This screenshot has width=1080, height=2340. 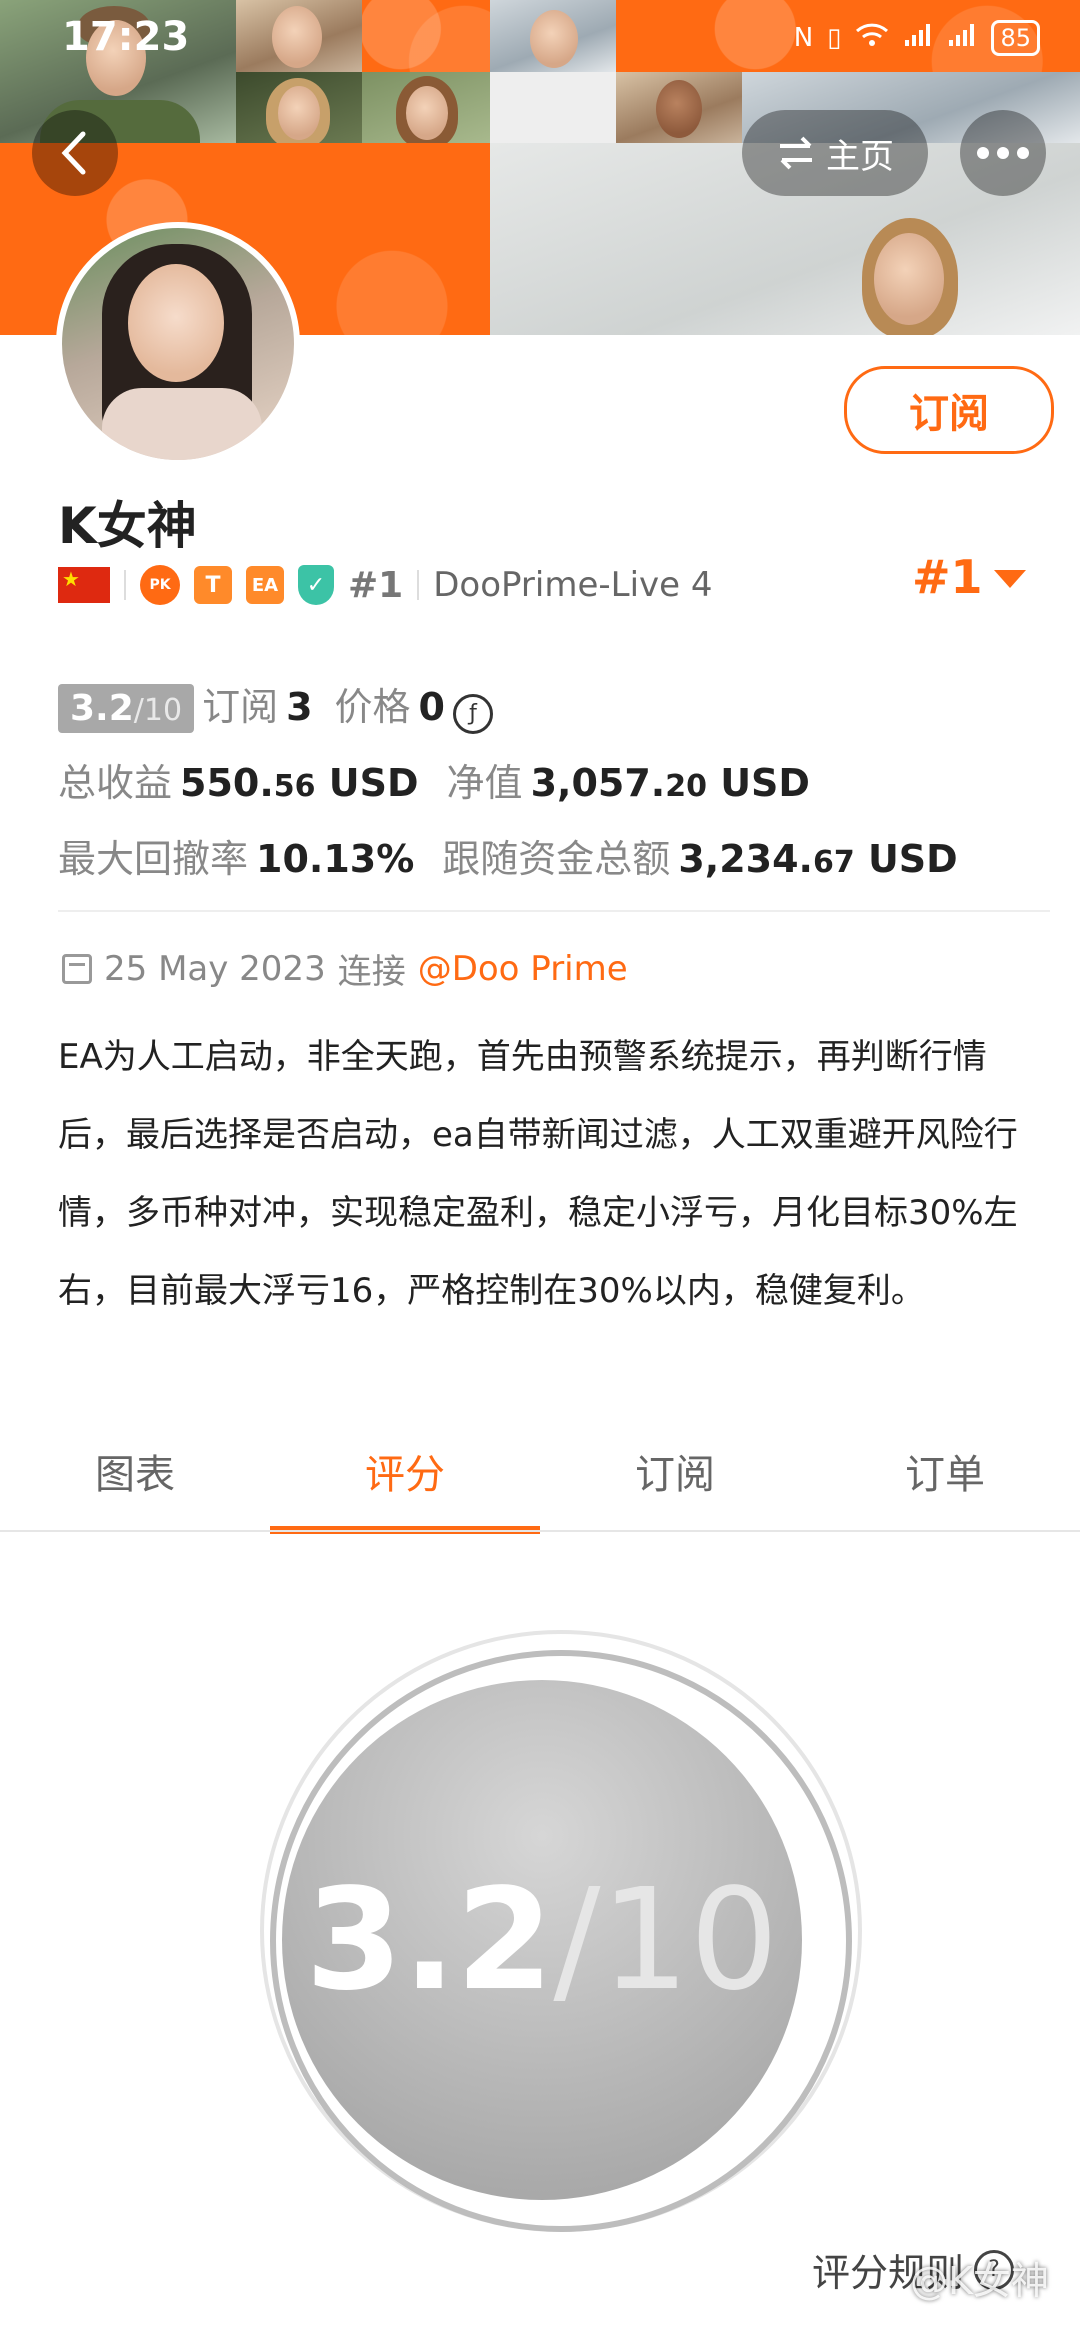 I want to click on score-display: 3.2/10, so click(x=542, y=1940).